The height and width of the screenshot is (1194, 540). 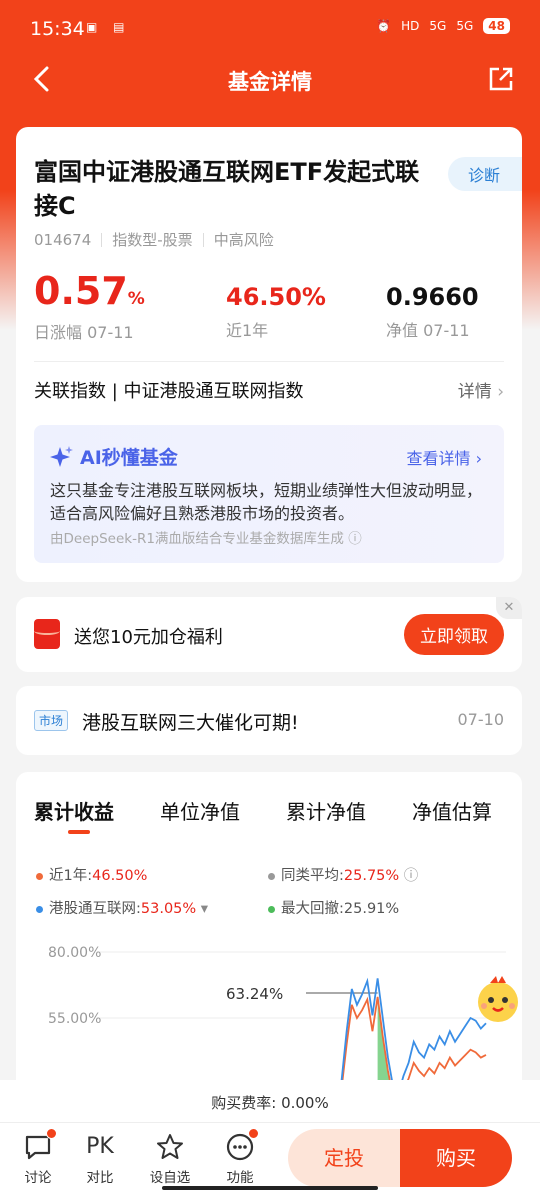 I want to click on auto-invest-button: 定投, so click(x=344, y=1158).